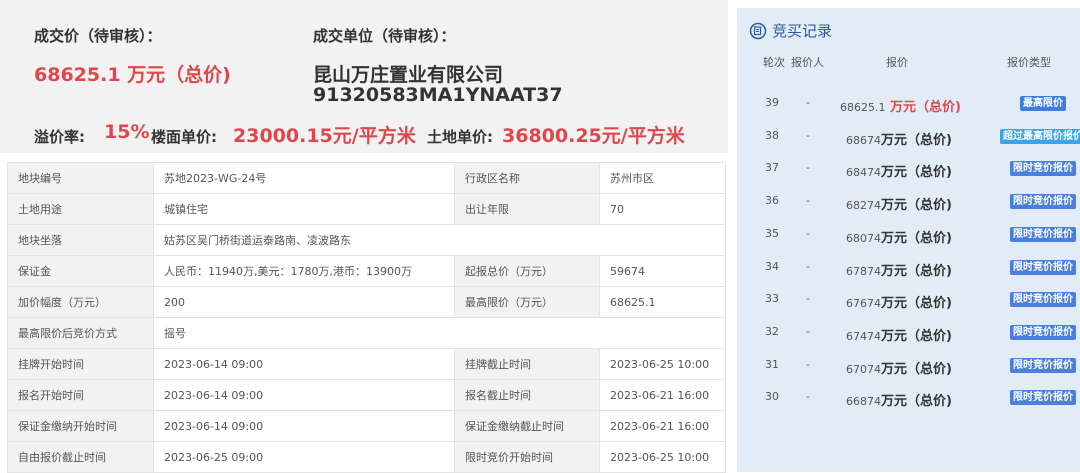 Image resolution: width=1080 pixels, height=473 pixels. Describe the element at coordinates (899, 301) in the screenshot. I see `bid-price: 67674万元（总价)` at that location.